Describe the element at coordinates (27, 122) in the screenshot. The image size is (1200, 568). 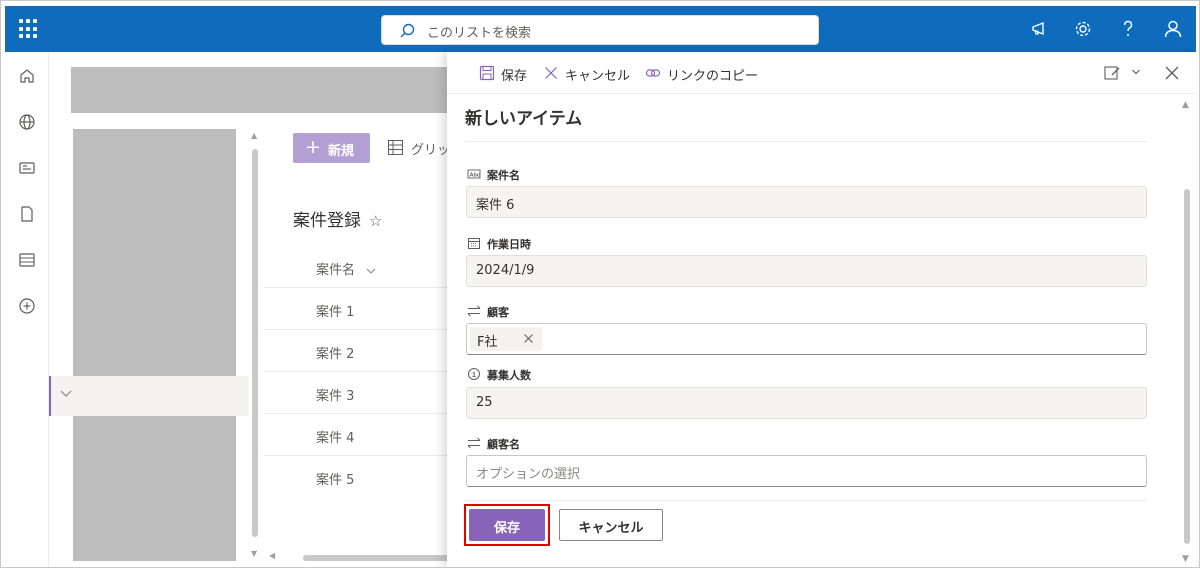
I see `globe-icon` at that location.